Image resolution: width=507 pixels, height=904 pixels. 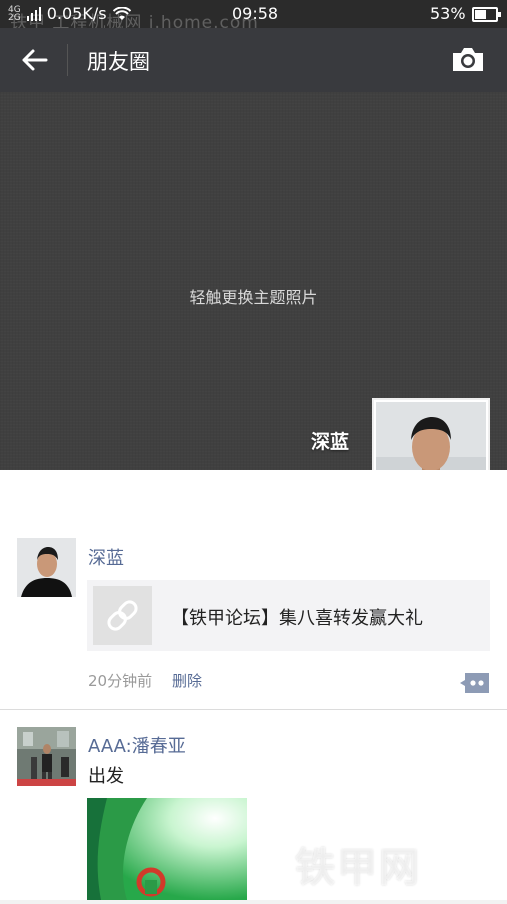 I want to click on comment-icon, so click(x=474, y=683).